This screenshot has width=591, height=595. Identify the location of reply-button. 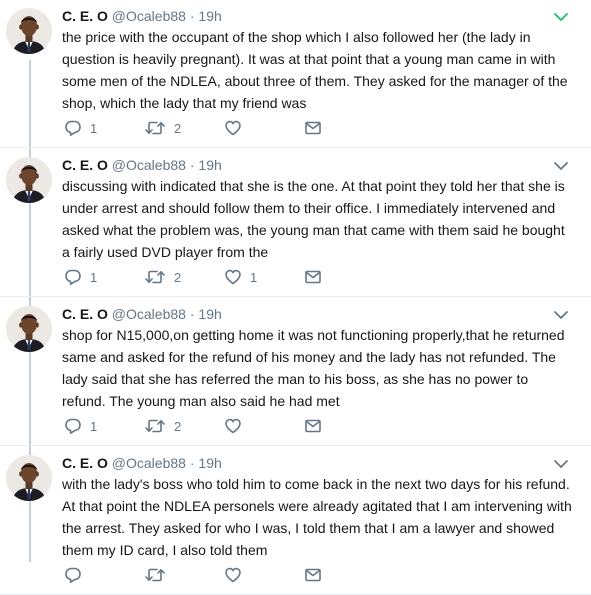
(77, 575).